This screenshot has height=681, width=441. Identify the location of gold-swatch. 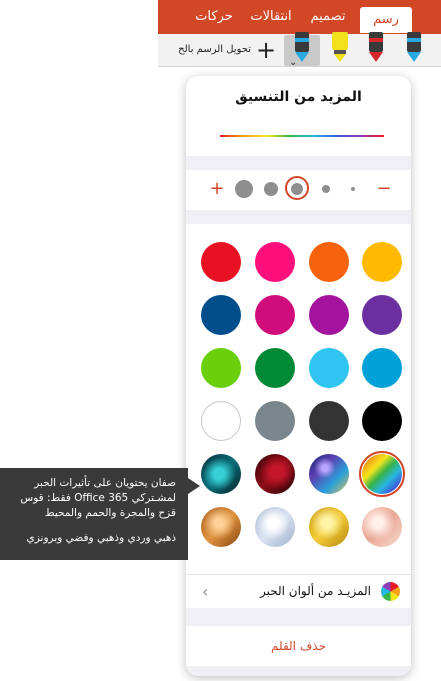
(329, 527).